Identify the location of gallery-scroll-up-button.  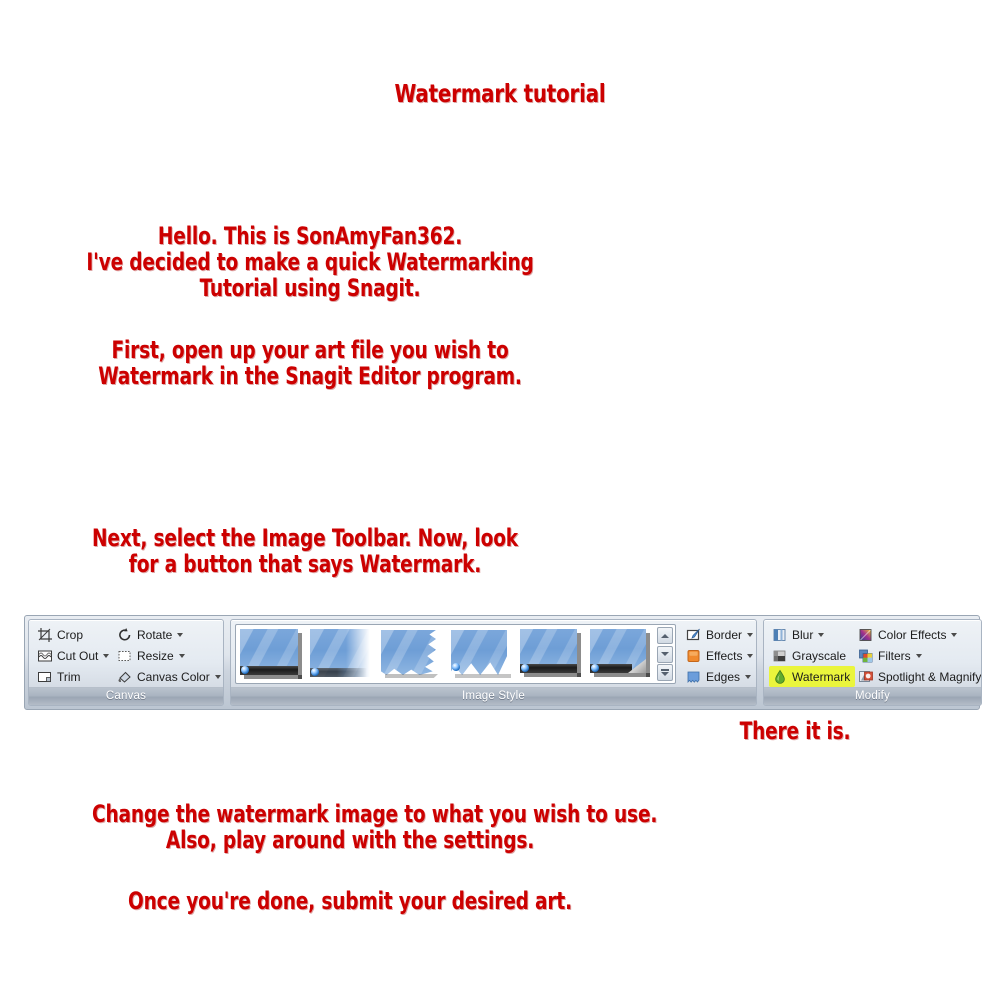
(665, 635).